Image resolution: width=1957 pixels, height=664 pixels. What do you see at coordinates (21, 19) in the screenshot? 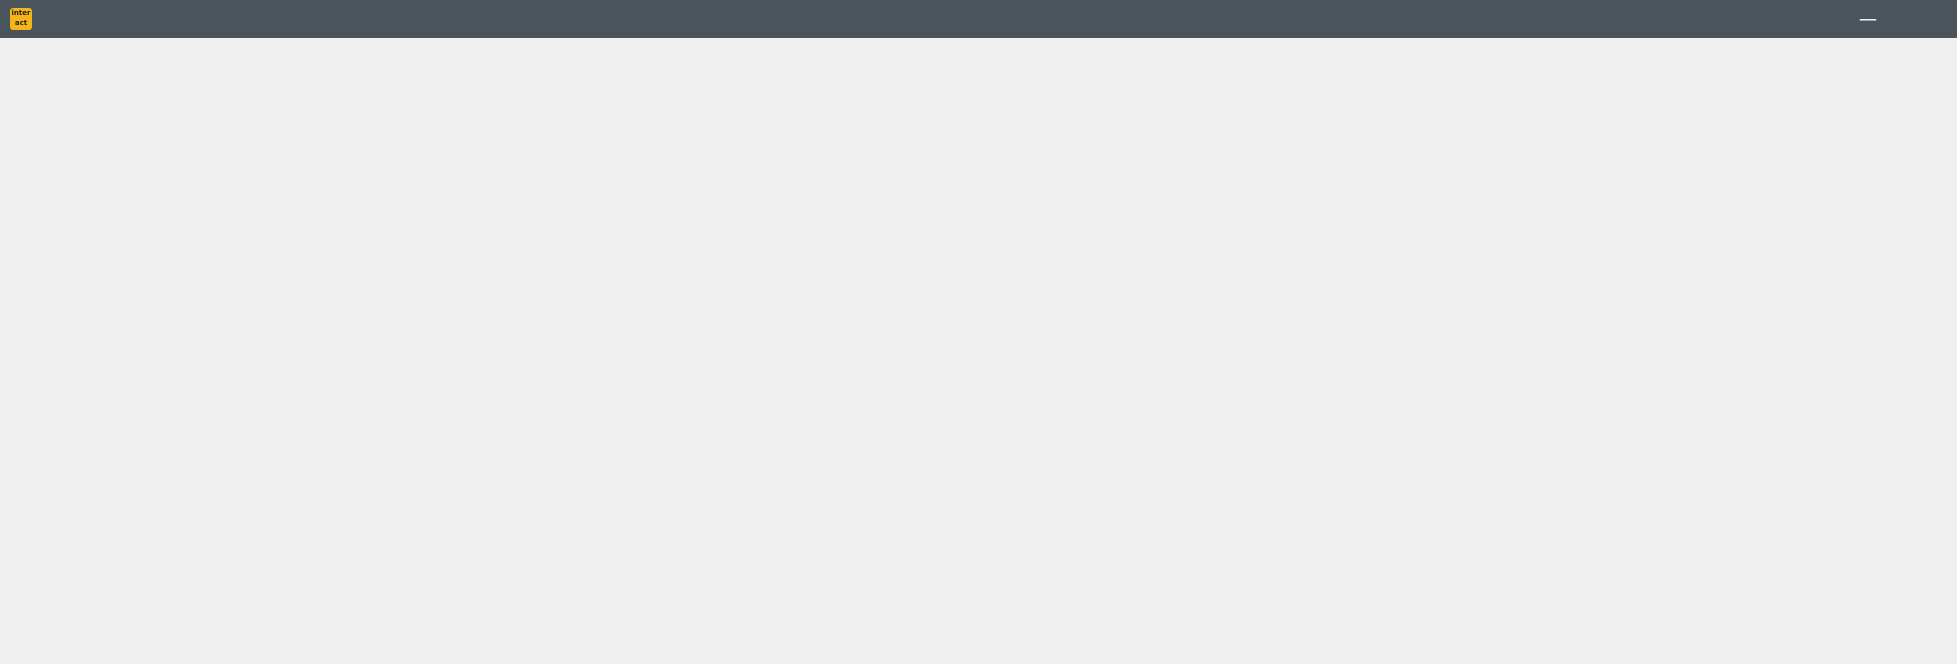
I see `app-logo-icon: inter act` at bounding box center [21, 19].